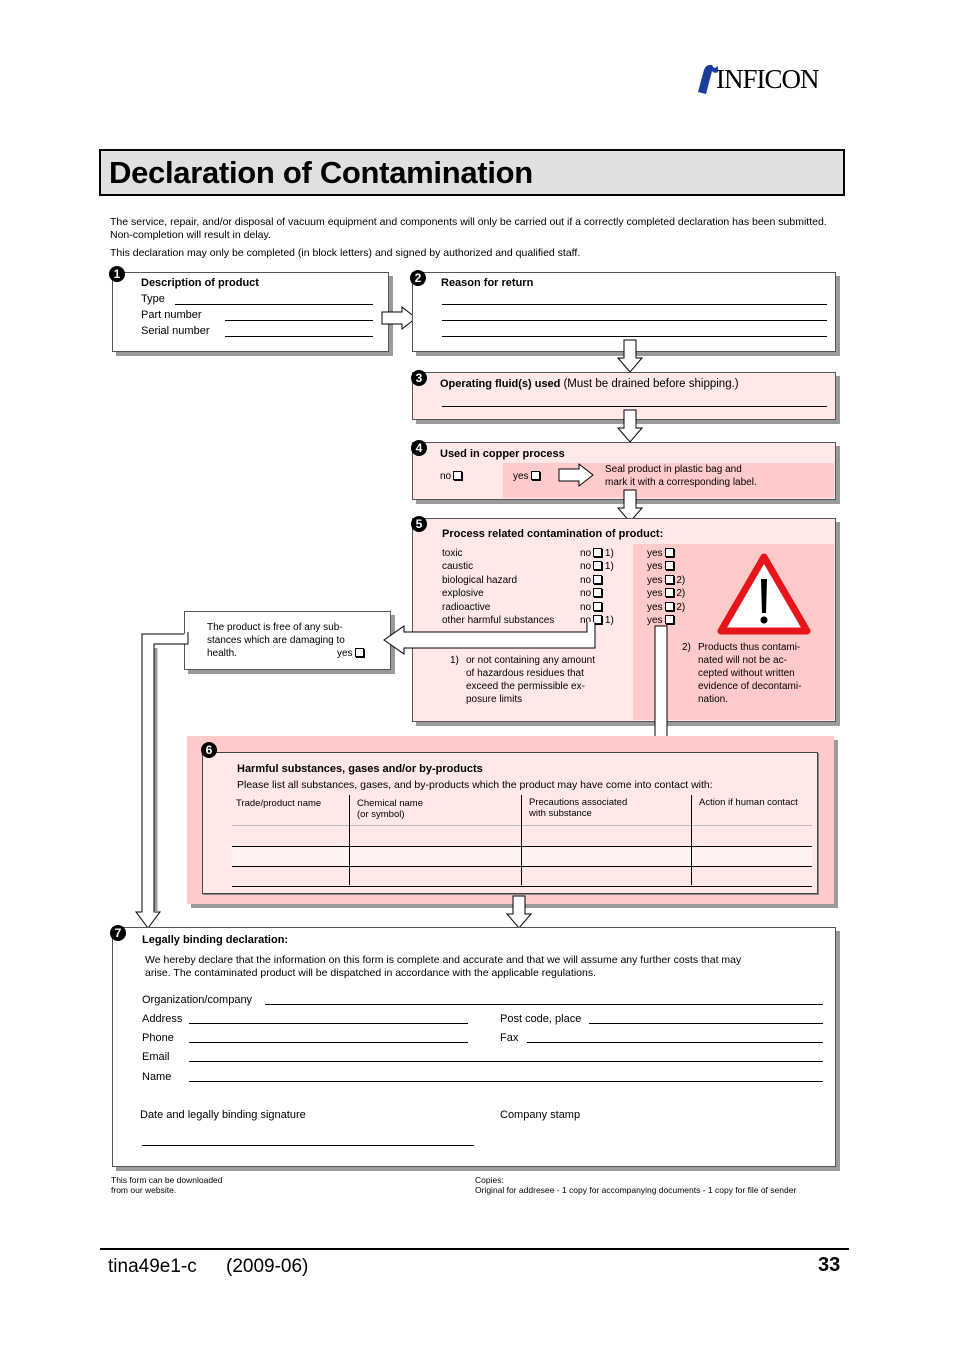  I want to click on section-number-4: 4, so click(419, 448).